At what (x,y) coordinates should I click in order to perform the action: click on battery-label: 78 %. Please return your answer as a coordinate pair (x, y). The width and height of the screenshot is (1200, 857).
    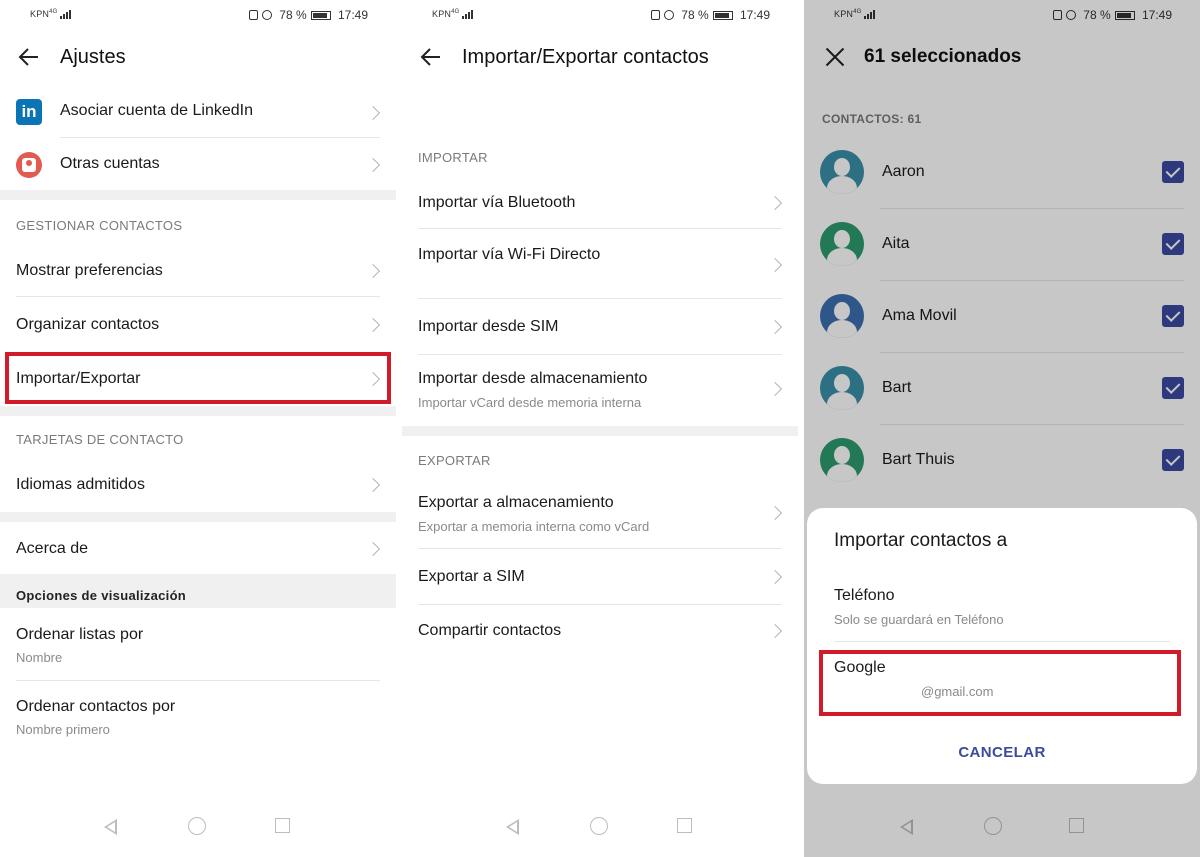
    Looking at the image, I should click on (695, 15).